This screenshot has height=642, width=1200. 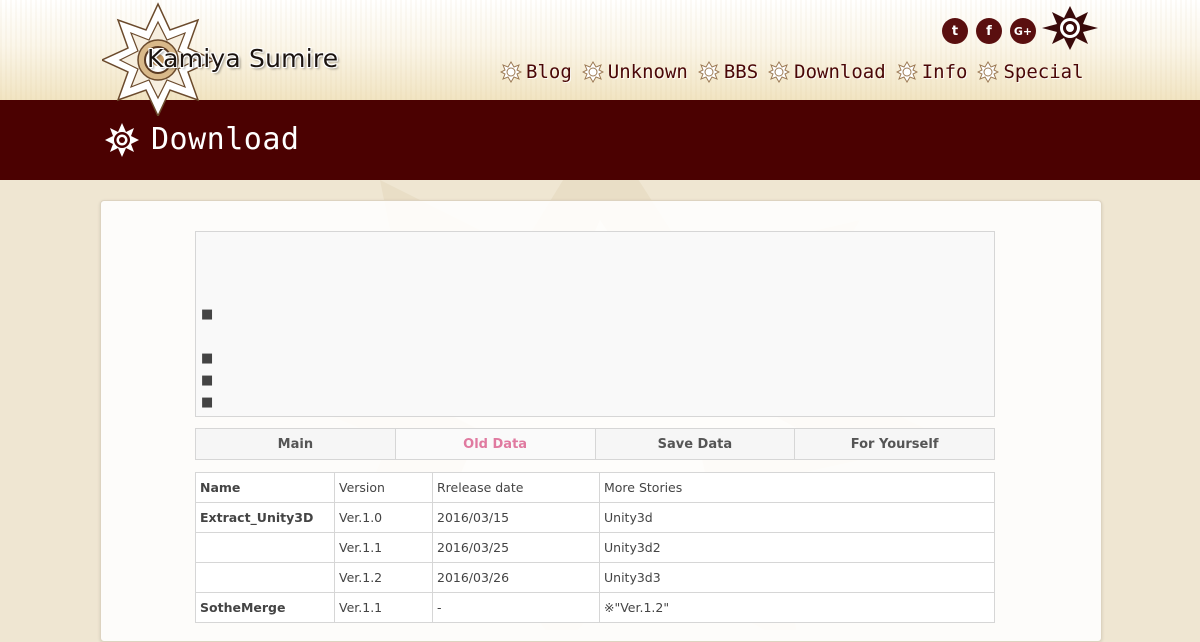 I want to click on nav-label: Download, so click(x=840, y=72).